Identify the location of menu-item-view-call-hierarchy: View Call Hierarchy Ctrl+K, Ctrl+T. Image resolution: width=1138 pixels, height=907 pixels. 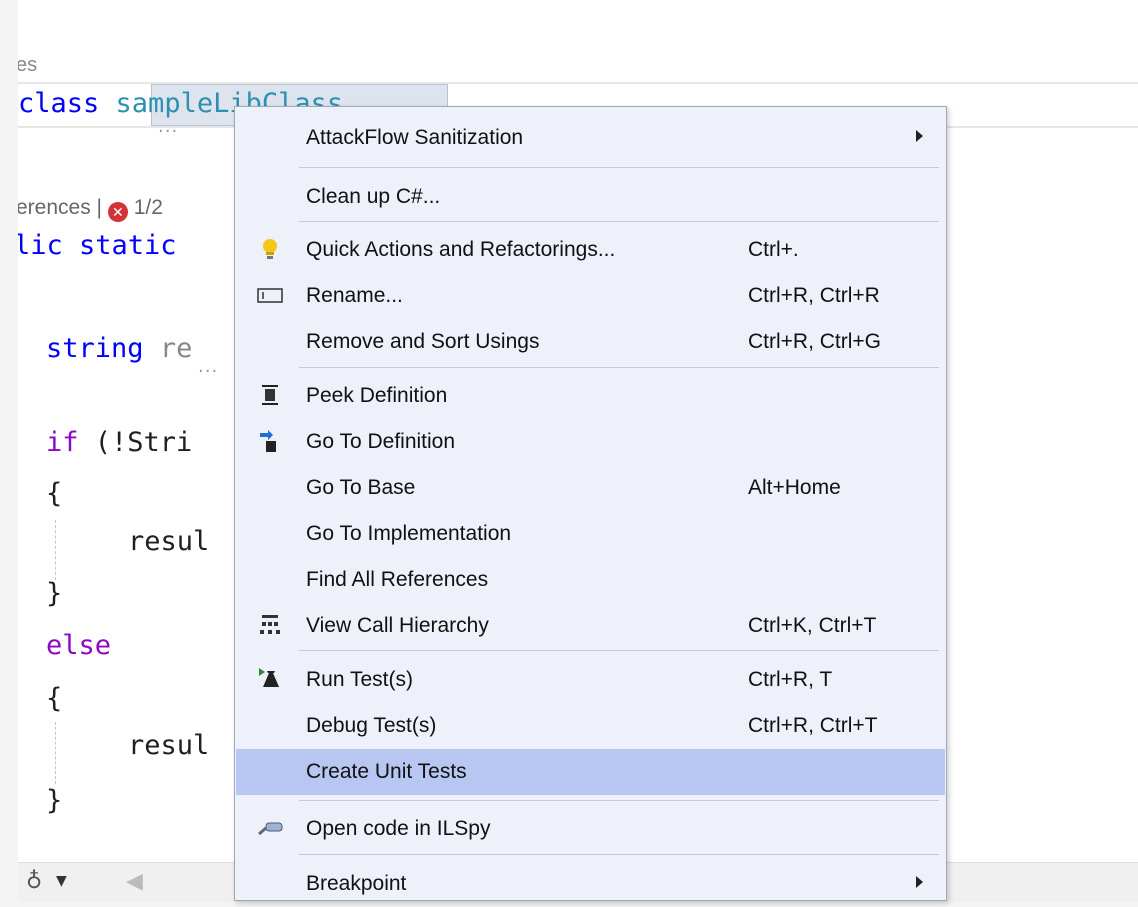
(590, 626).